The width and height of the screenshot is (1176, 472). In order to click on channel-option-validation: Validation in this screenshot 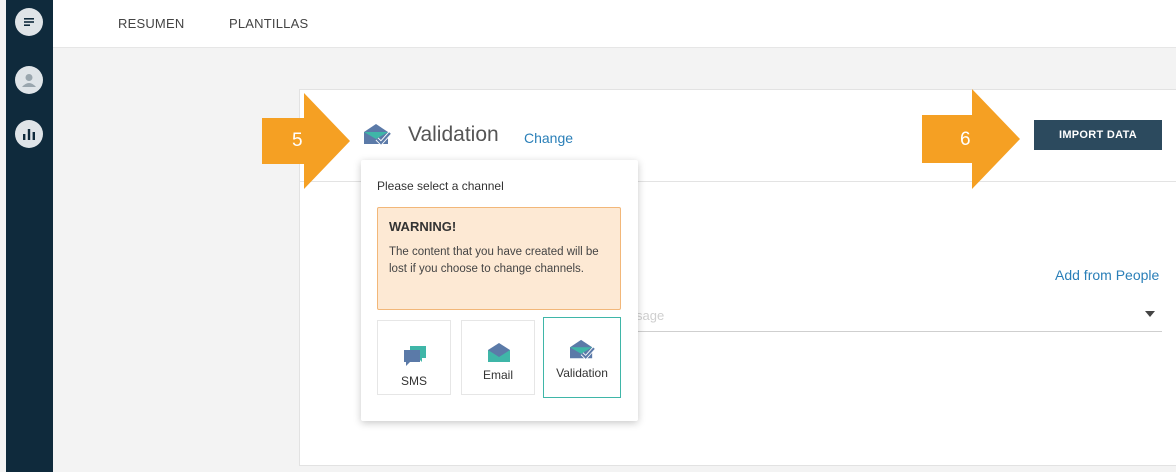, I will do `click(582, 357)`.